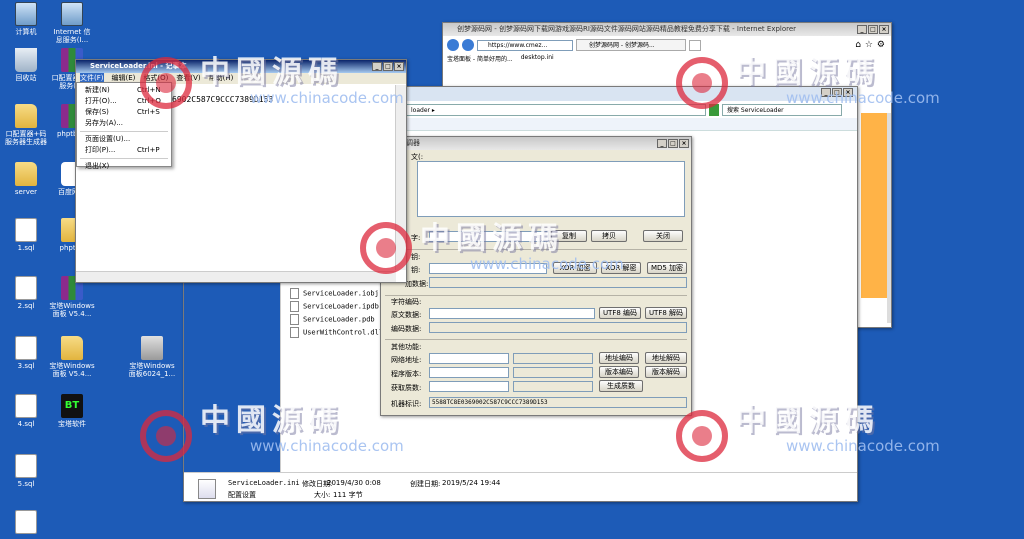 This screenshot has width=1024, height=539. I want to click on home-icon: ⌂, so click(858, 45).